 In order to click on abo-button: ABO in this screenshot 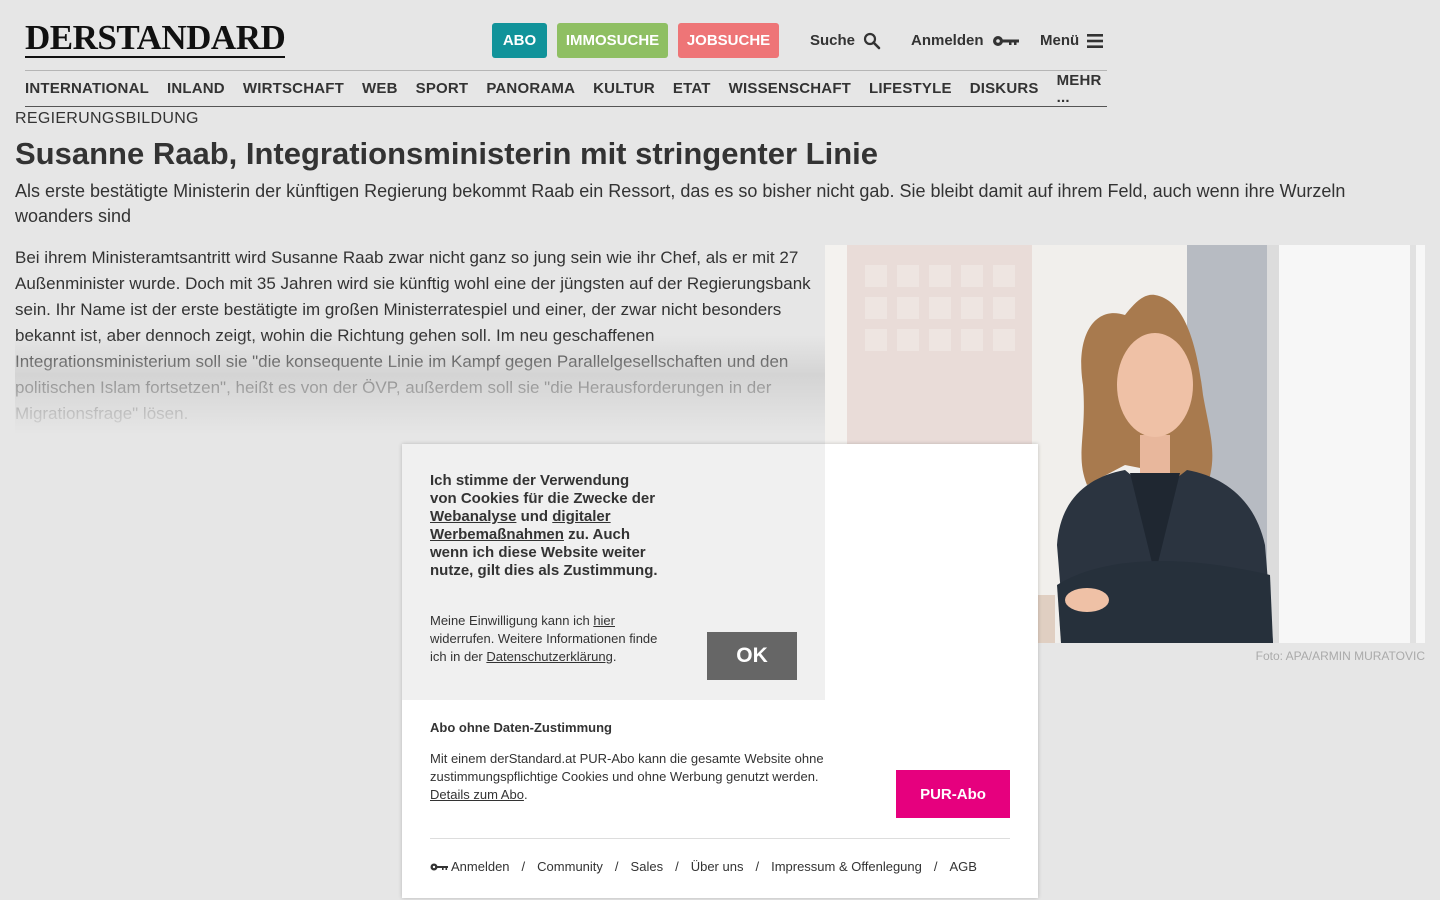, I will do `click(519, 40)`.